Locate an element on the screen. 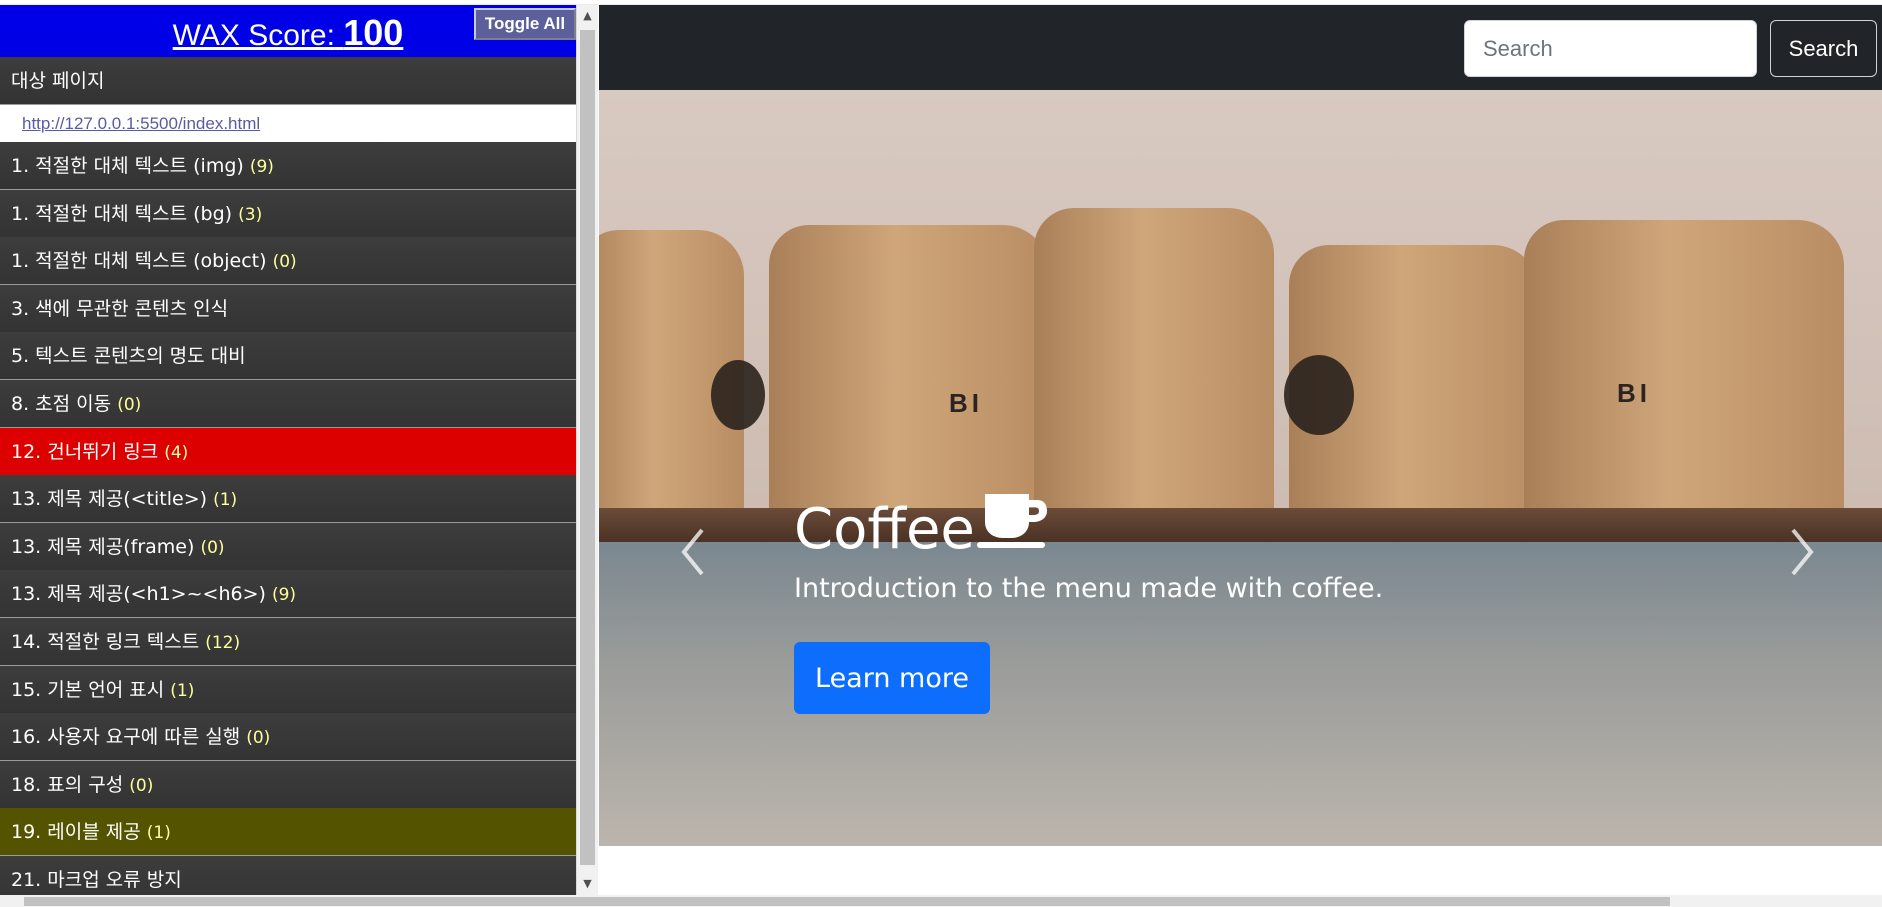 This screenshot has width=1882, height=907. wax-check-label: 12. 건너뛰기 링크 is located at coordinates (85, 452).